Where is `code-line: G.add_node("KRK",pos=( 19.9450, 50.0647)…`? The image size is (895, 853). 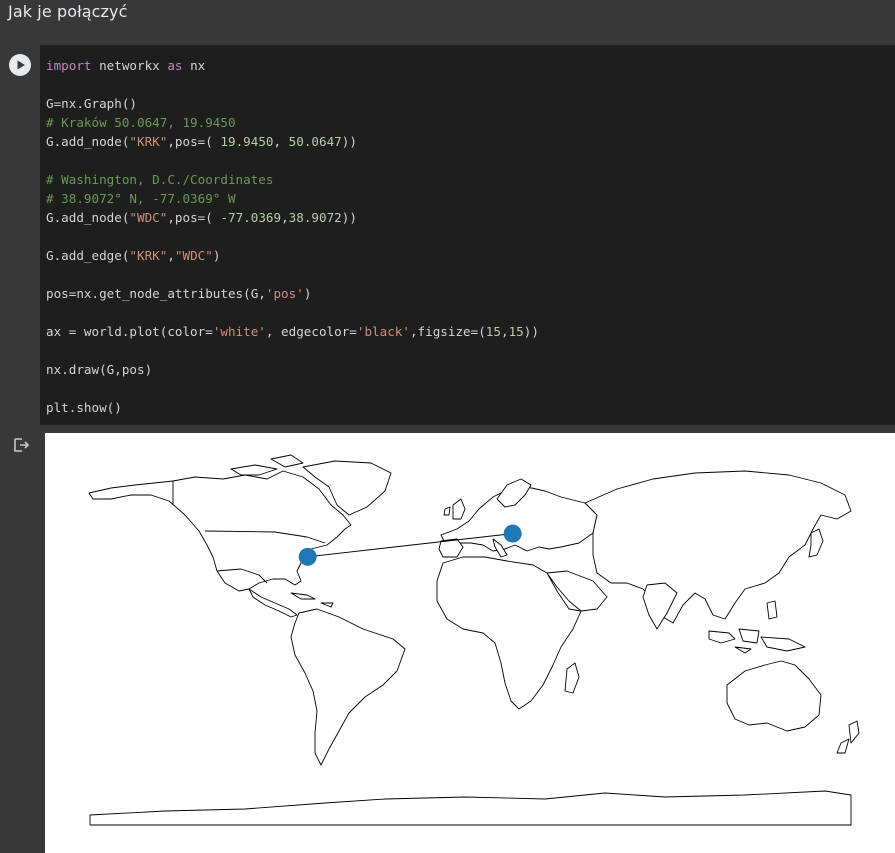
code-line: G.add_node("KRK",pos=( 19.9450, 50.0647)… is located at coordinates (201, 141).